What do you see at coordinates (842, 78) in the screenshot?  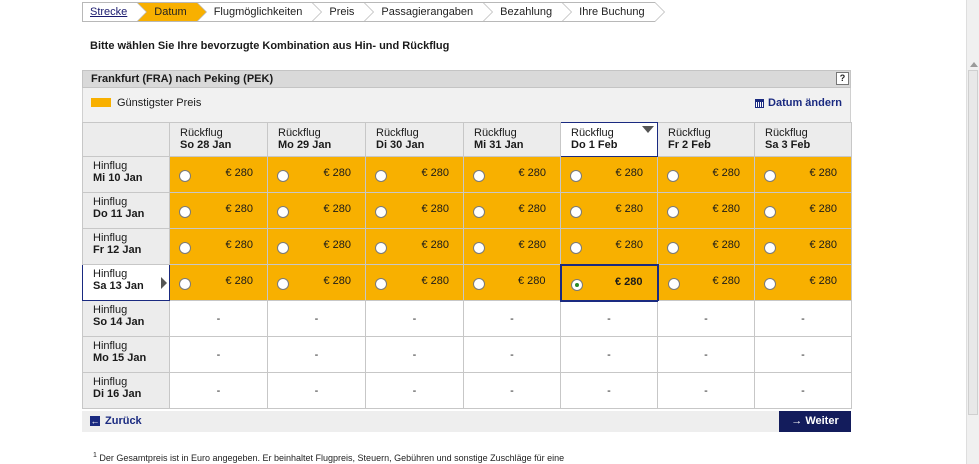 I see `help-button: ?` at bounding box center [842, 78].